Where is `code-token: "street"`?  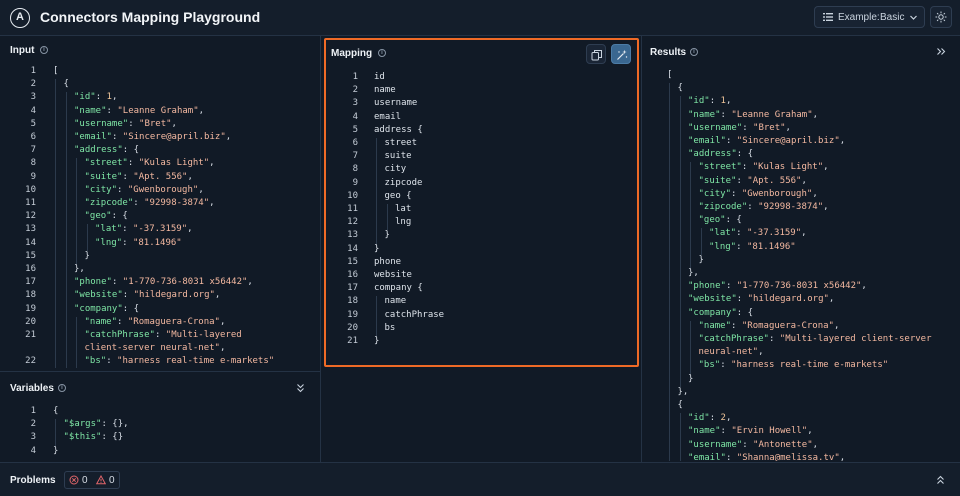 code-token: "street" is located at coordinates (106, 163).